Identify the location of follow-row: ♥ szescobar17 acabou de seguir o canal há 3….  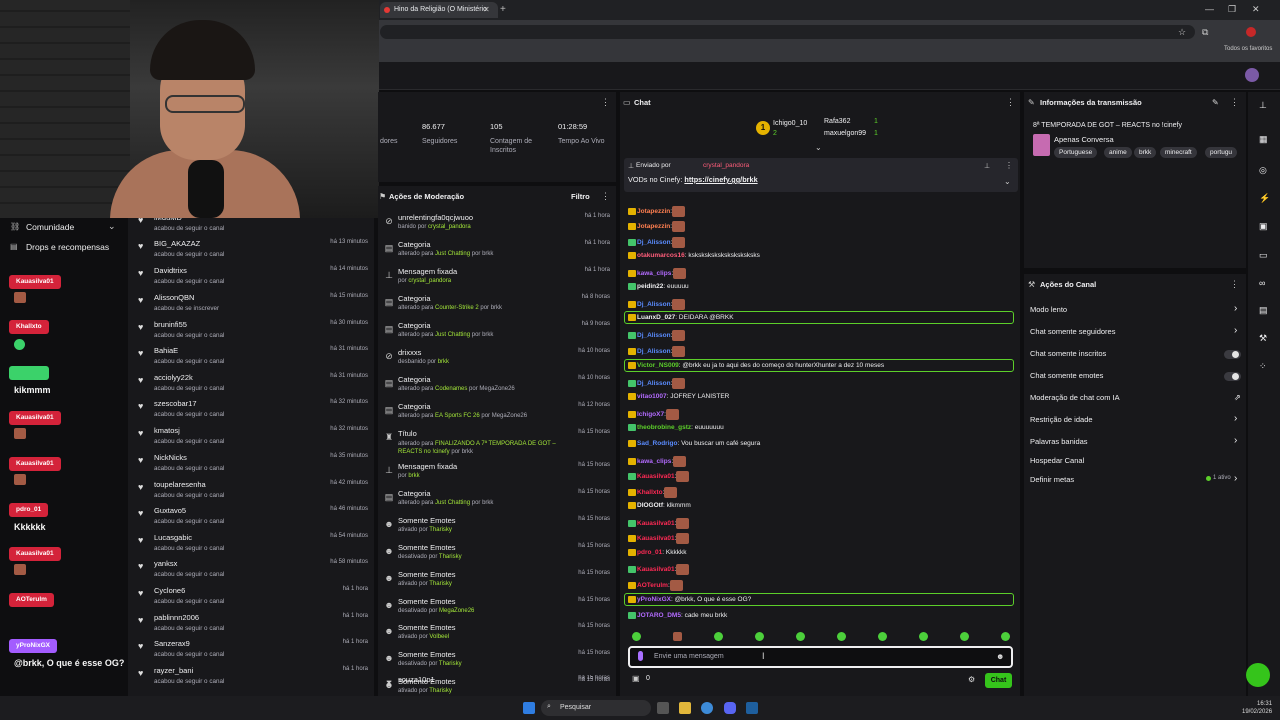
(253, 411).